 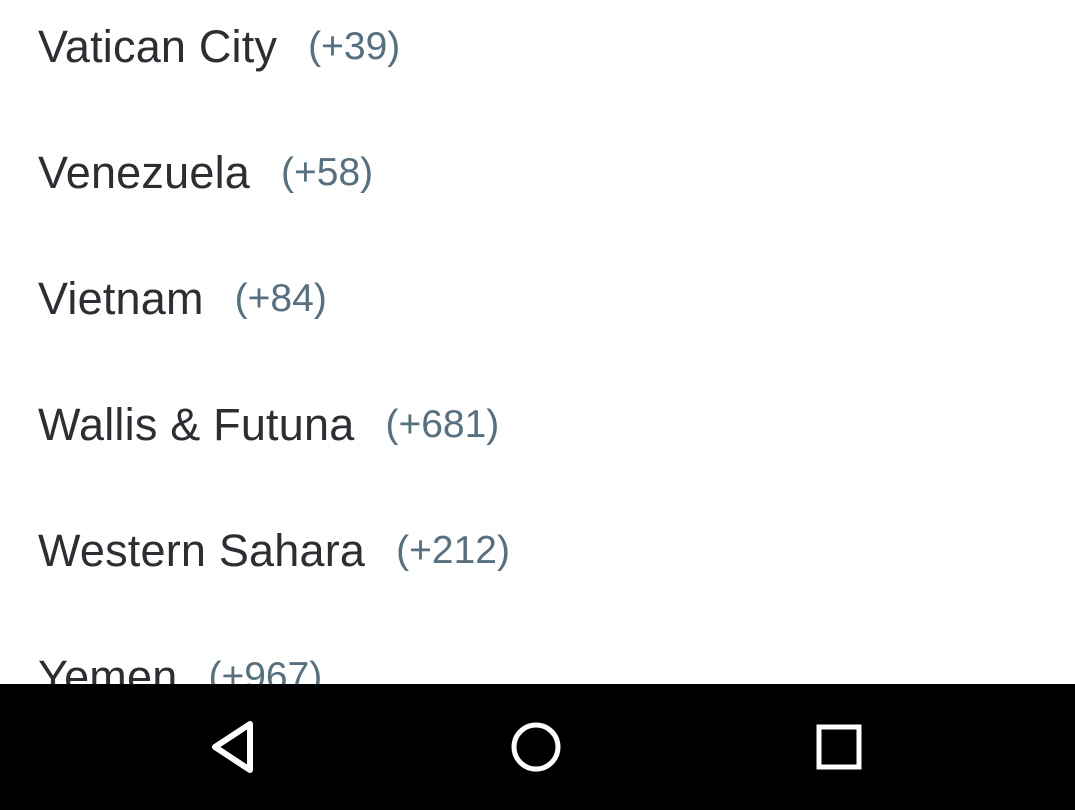 I want to click on country-dial-code: (+84), so click(x=280, y=298).